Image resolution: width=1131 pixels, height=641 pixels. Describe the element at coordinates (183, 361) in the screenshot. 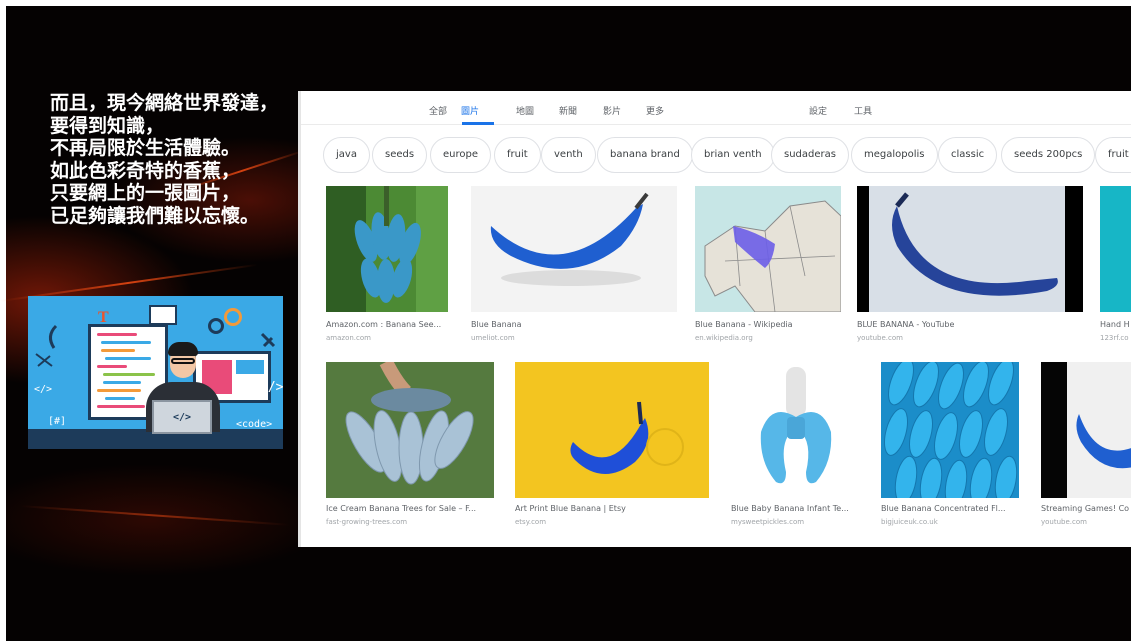

I see `glasses-icon` at that location.